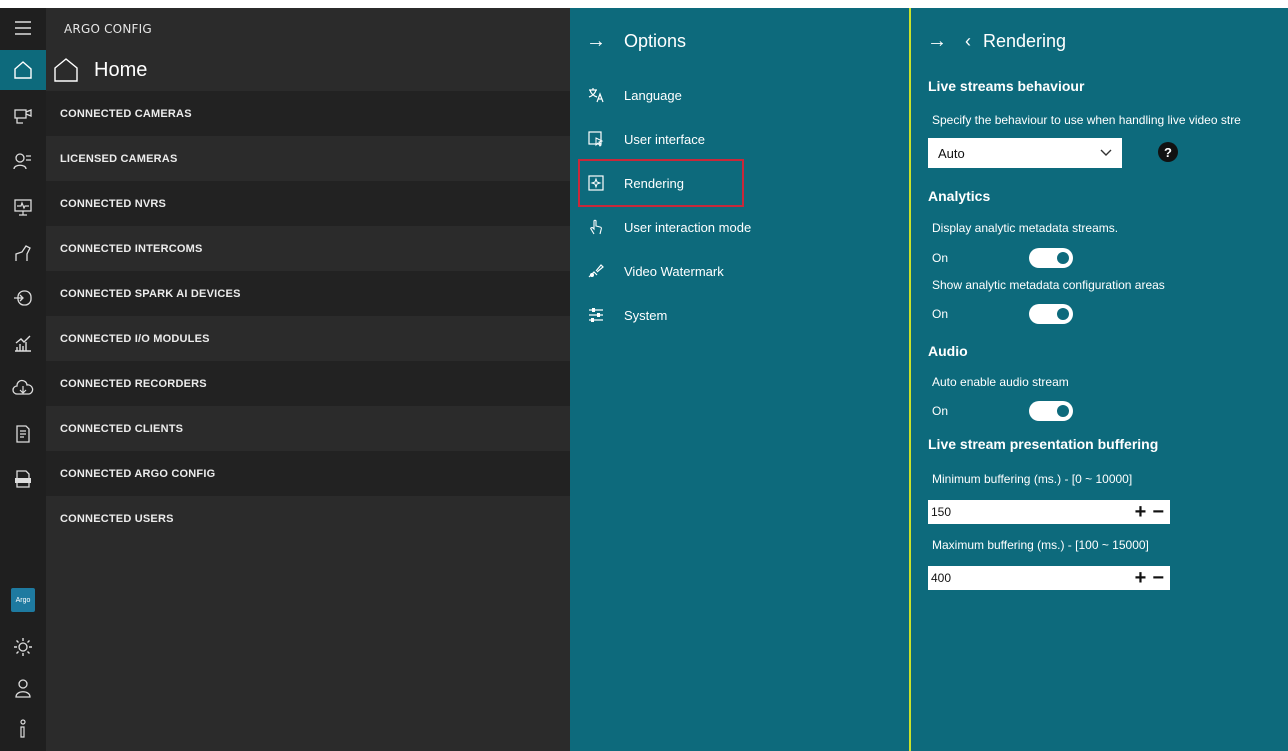 The image size is (1288, 751). What do you see at coordinates (1049, 512) in the screenshot?
I see `min-buffering-input: 150 + −` at bounding box center [1049, 512].